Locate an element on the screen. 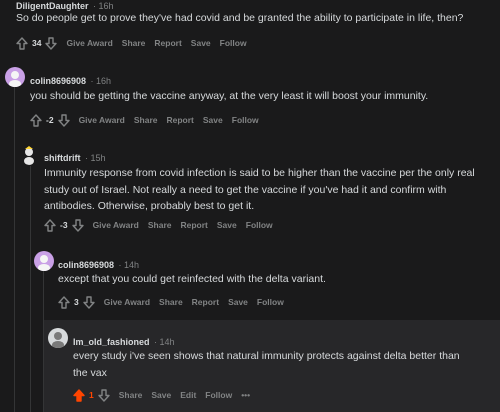 This screenshot has width=500, height=412. vote-score: 1 is located at coordinates (91, 395).